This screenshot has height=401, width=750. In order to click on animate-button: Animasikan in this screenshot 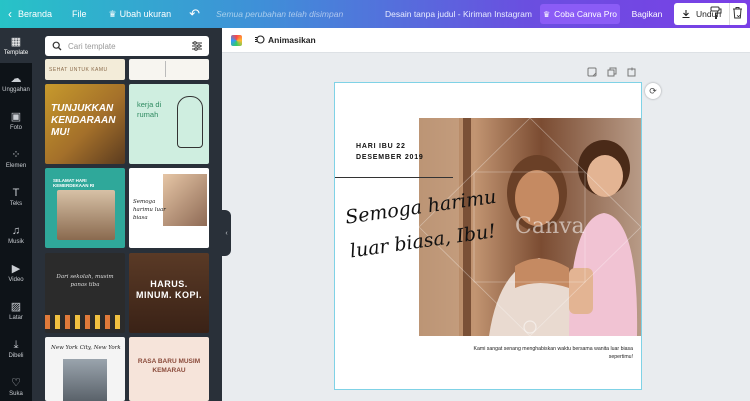, I will do `click(285, 39)`.